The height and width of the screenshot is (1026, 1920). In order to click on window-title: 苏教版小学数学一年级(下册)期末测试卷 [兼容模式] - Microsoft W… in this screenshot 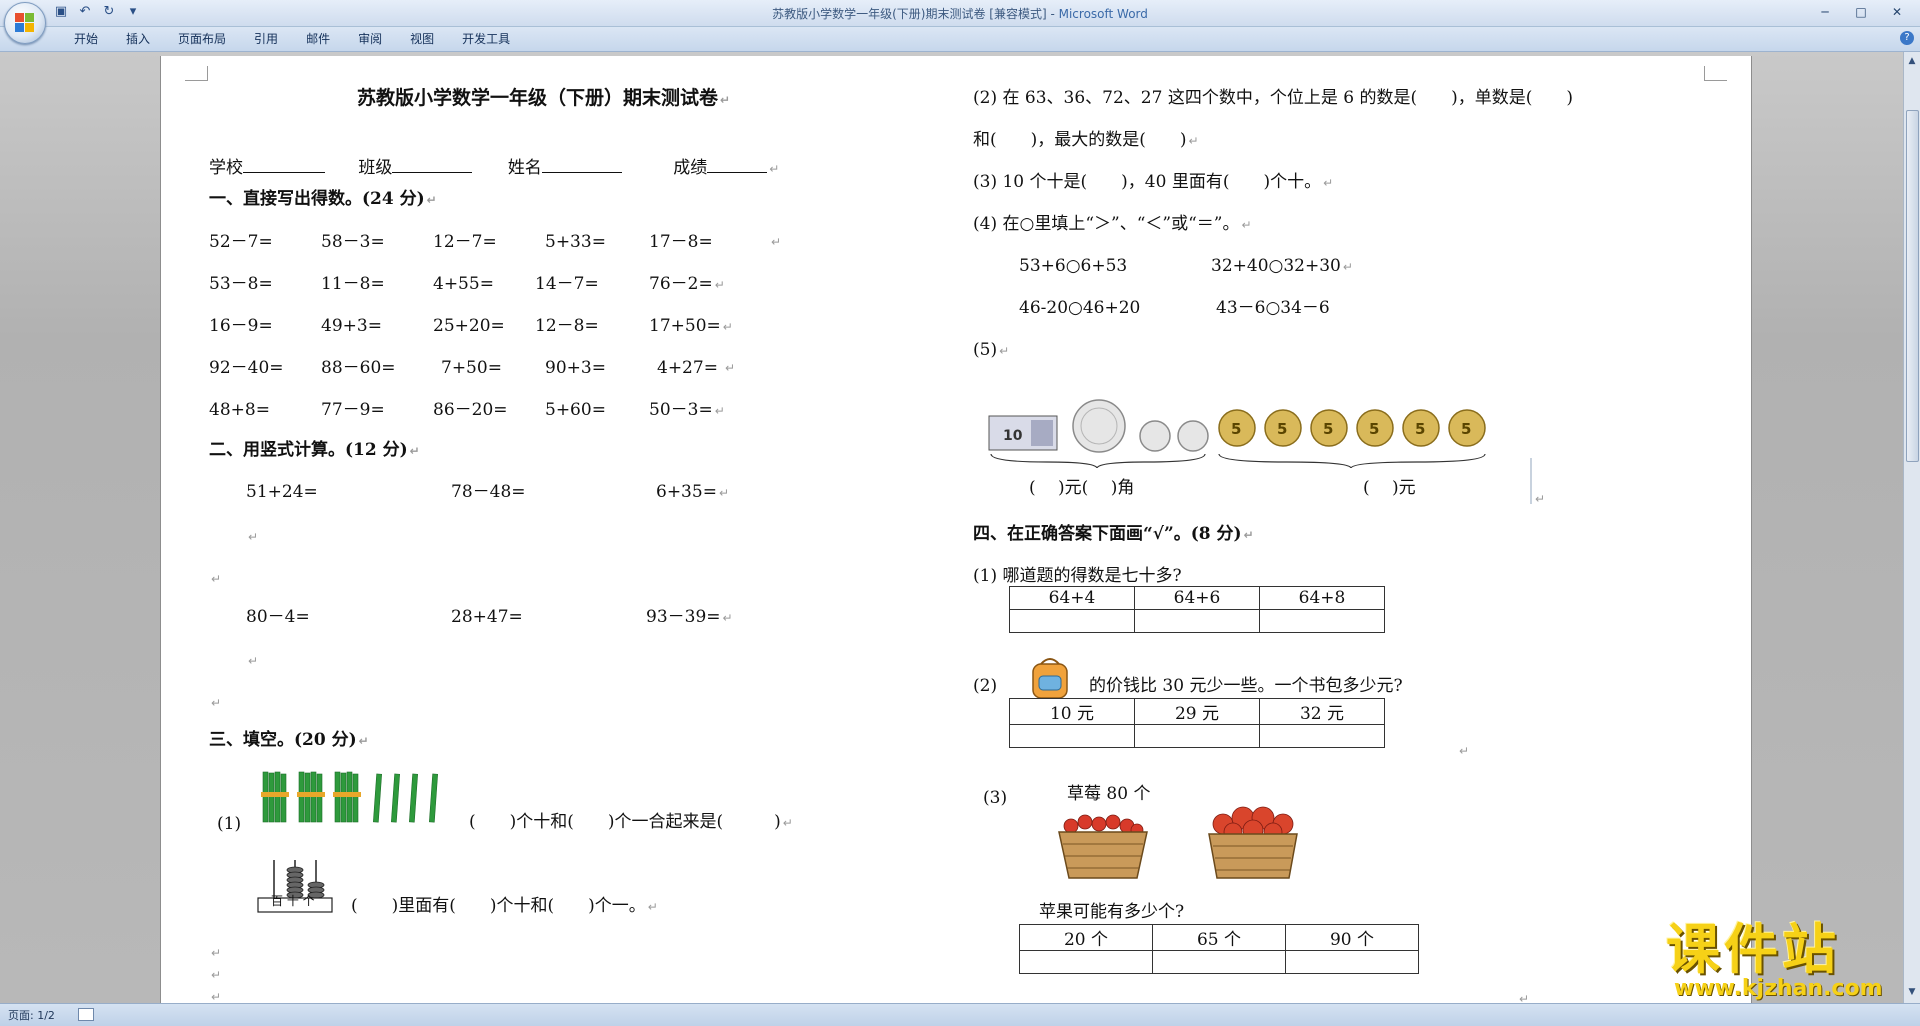, I will do `click(960, 14)`.